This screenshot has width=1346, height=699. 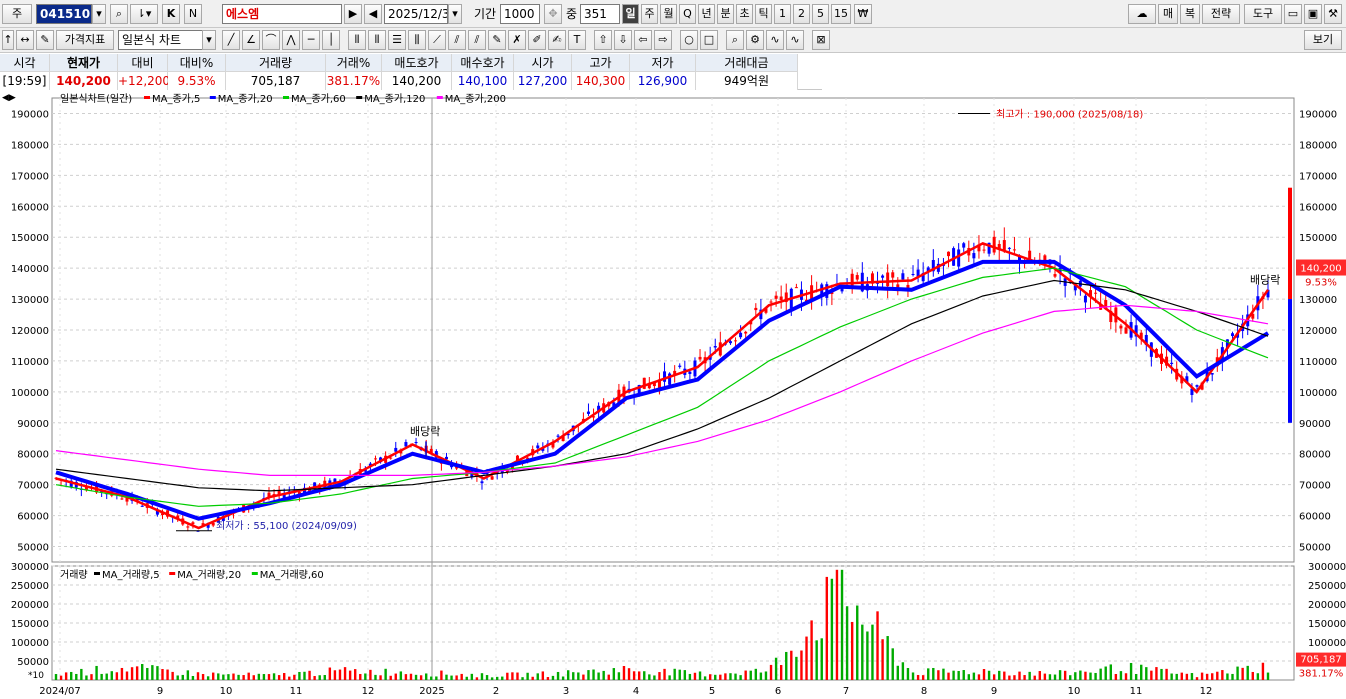 I want to click on chart-type-select: 일본식 차트, so click(x=161, y=40).